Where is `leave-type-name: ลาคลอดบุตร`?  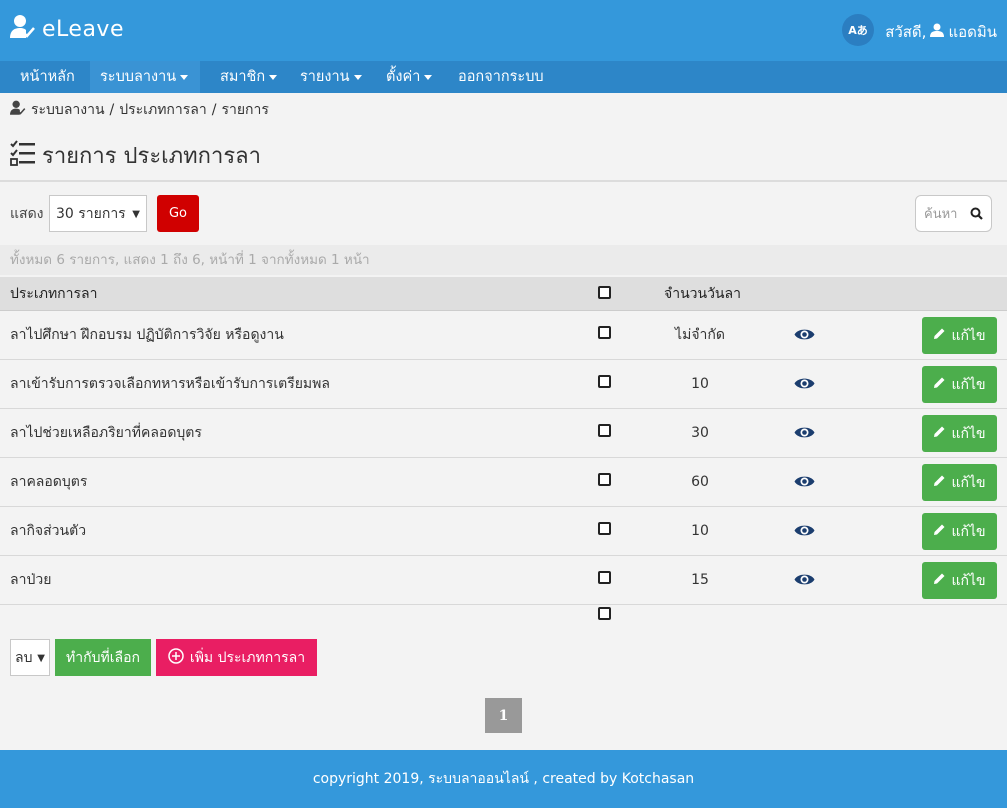 leave-type-name: ลาคลอดบุตร is located at coordinates (49, 482).